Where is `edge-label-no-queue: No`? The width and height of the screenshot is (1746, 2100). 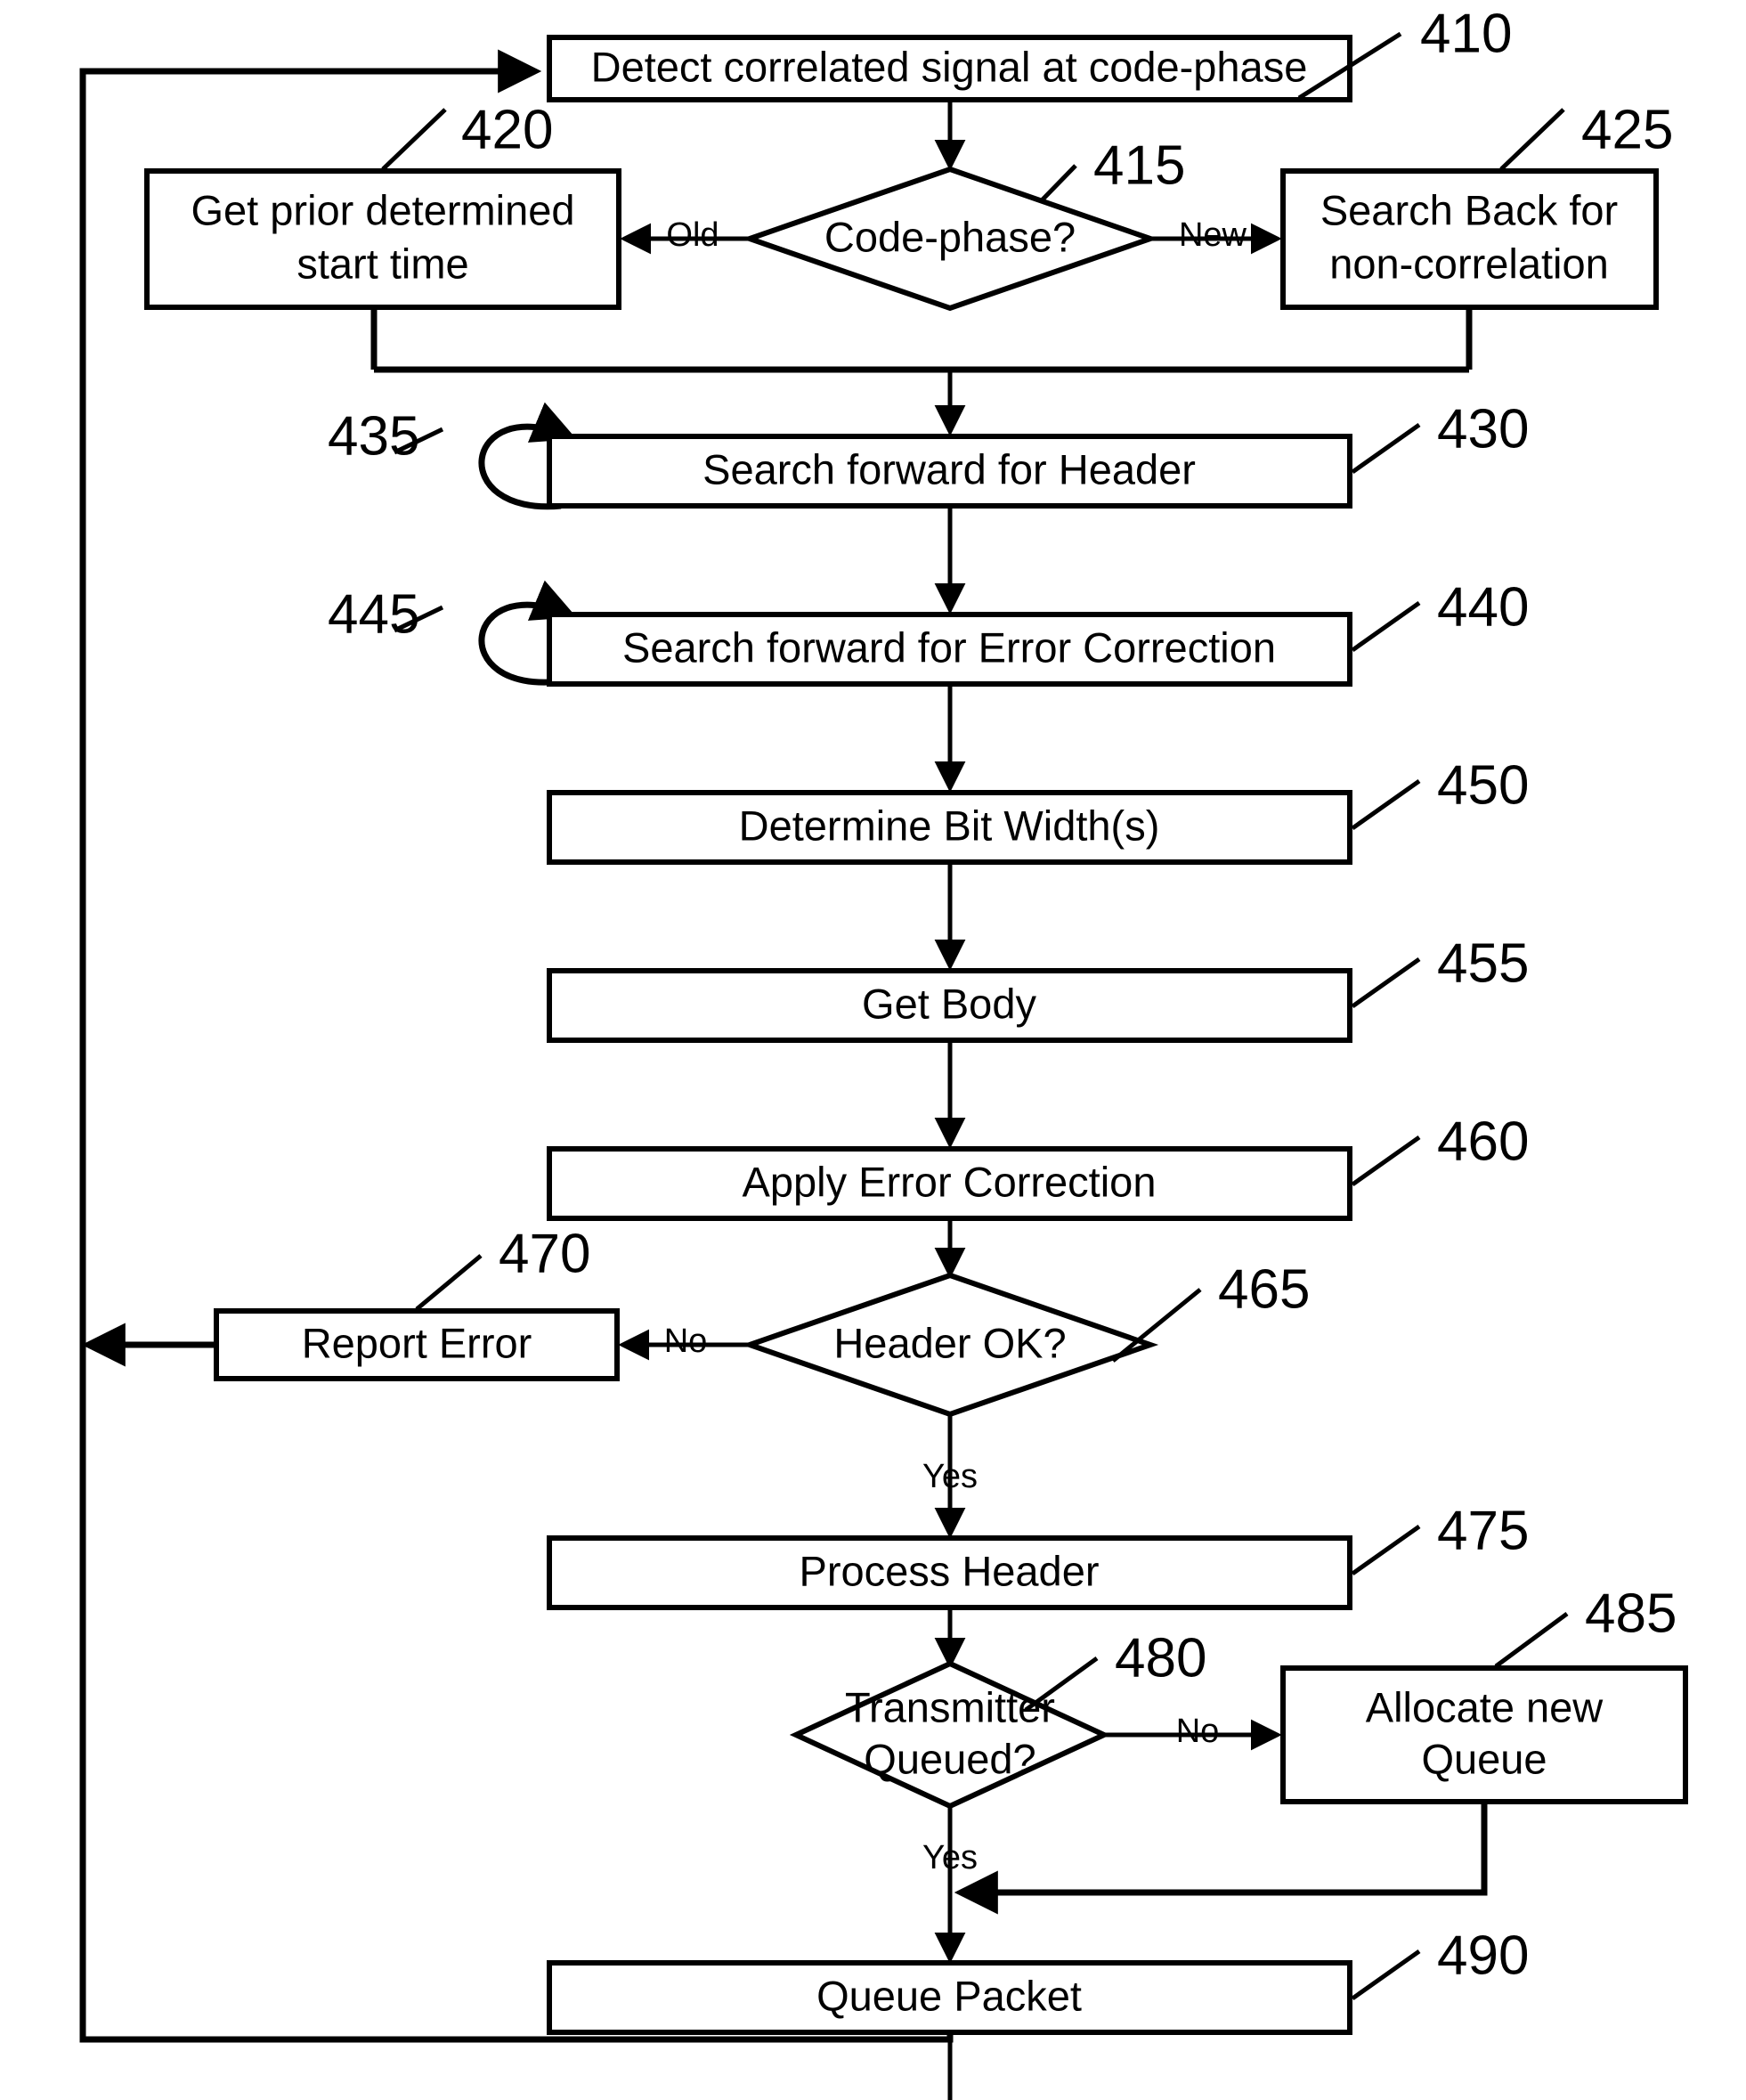
edge-label-no-queue: No is located at coordinates (1198, 1731).